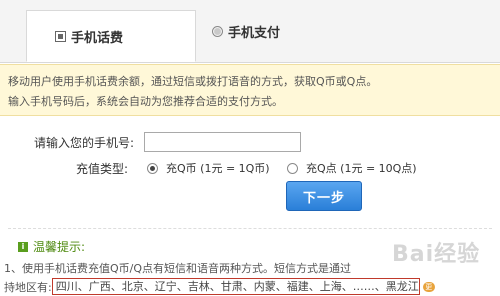  I want to click on tab-phone-bill: 手机话费, so click(111, 36).